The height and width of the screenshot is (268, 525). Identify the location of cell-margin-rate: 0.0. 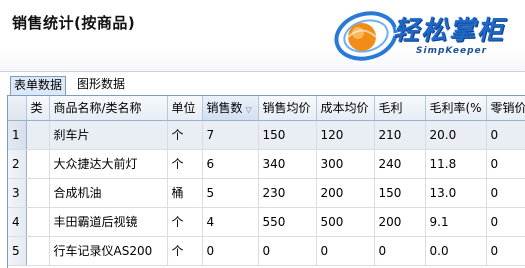
(456, 251).